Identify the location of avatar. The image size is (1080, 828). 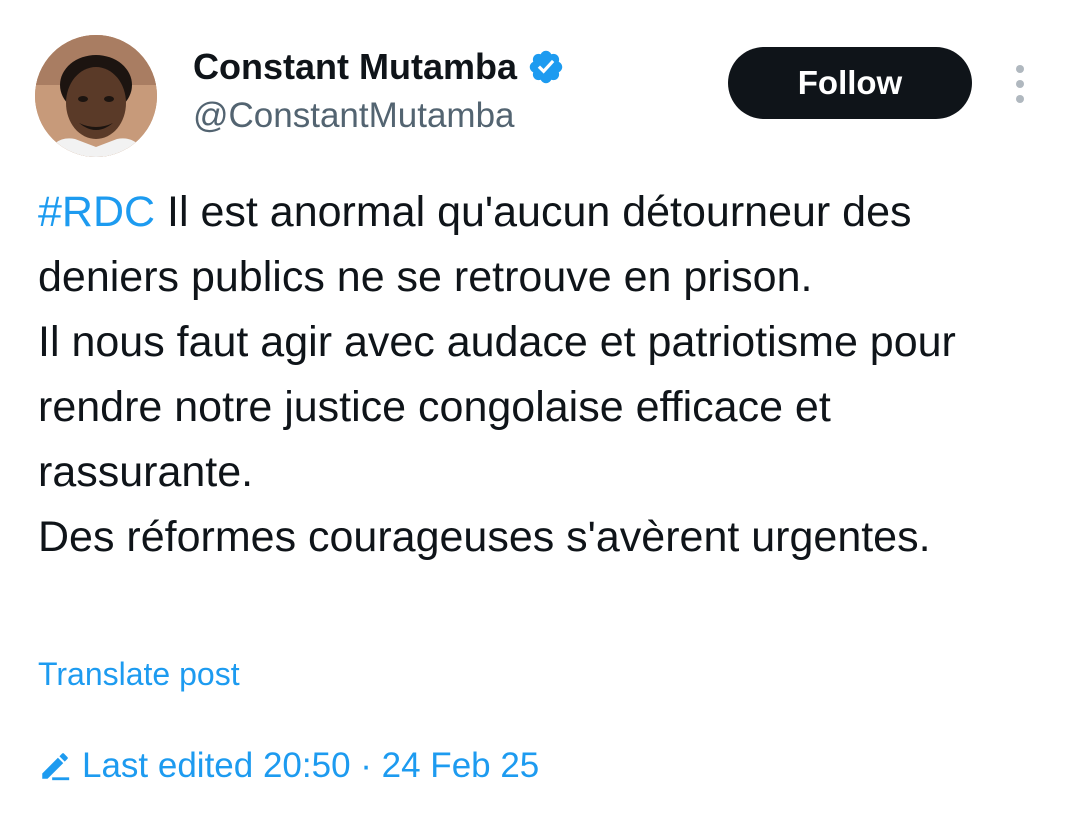
(96, 96).